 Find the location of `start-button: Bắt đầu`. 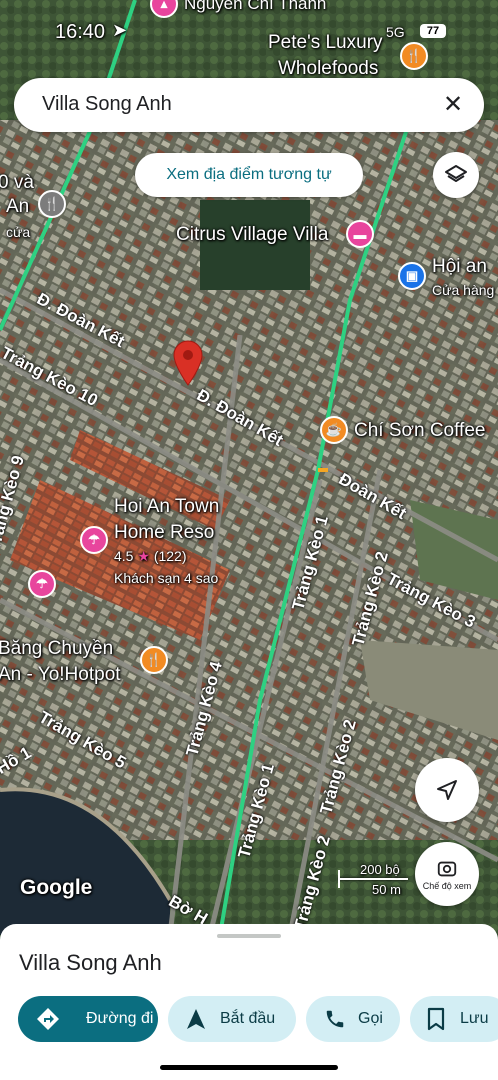

start-button: Bắt đầu is located at coordinates (232, 1019).